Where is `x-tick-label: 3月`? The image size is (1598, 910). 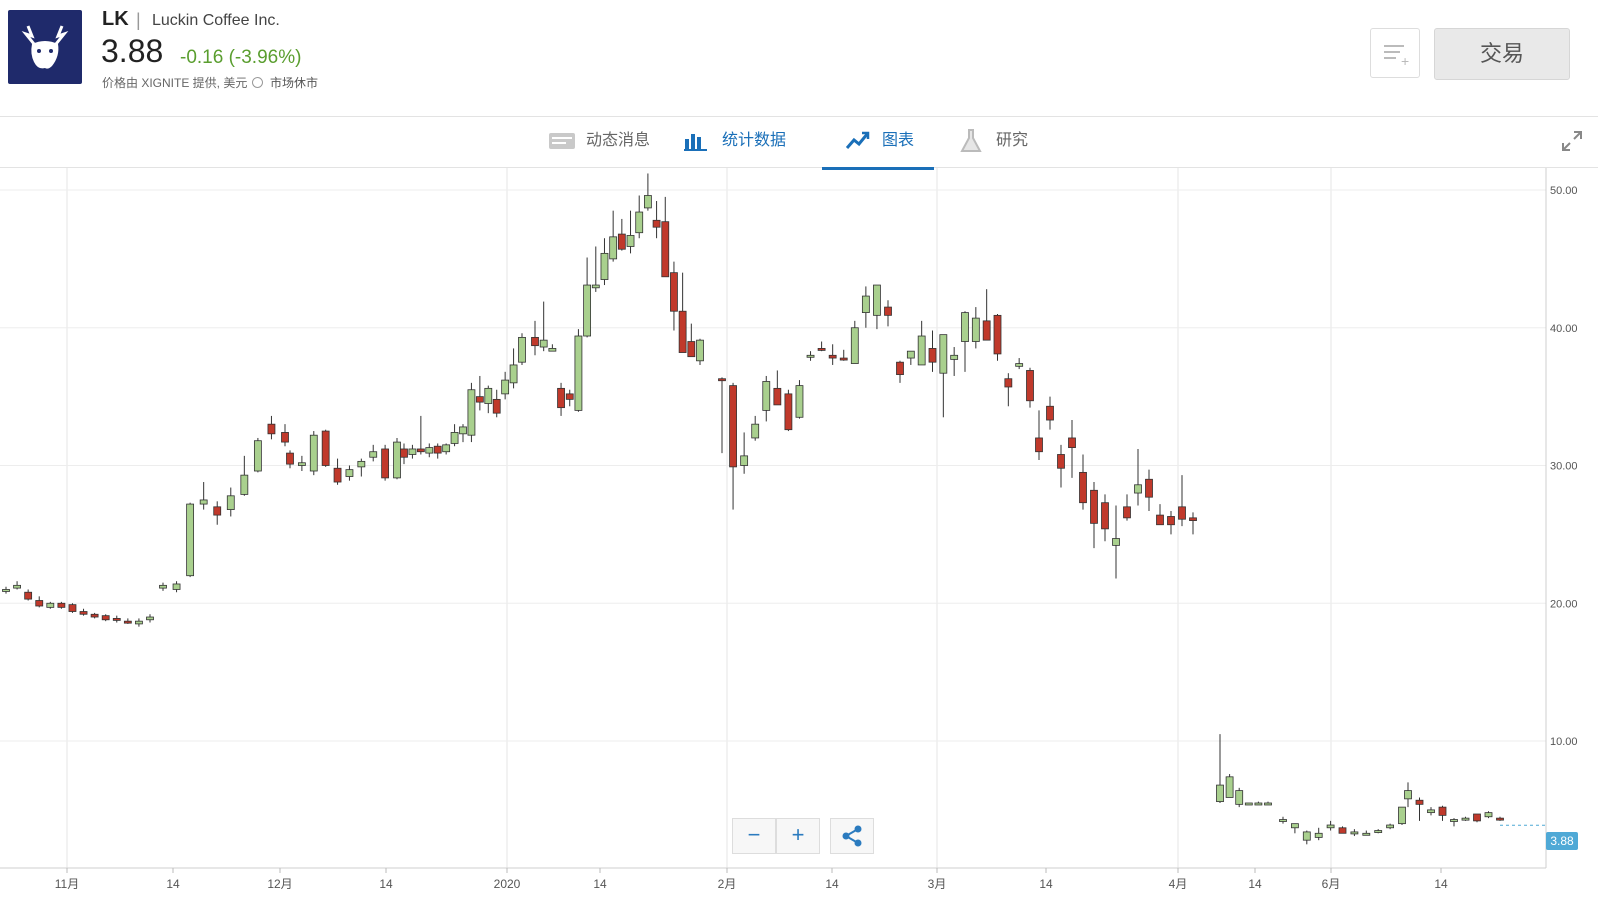
x-tick-label: 3月 is located at coordinates (937, 884).